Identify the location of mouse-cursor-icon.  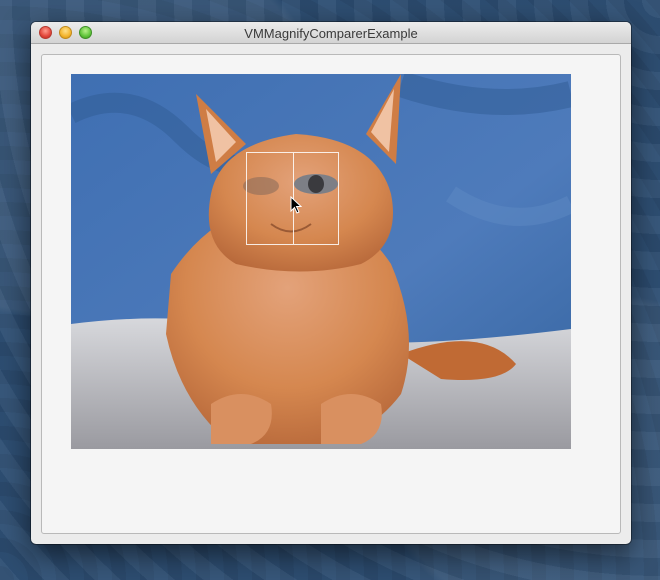
(296, 205).